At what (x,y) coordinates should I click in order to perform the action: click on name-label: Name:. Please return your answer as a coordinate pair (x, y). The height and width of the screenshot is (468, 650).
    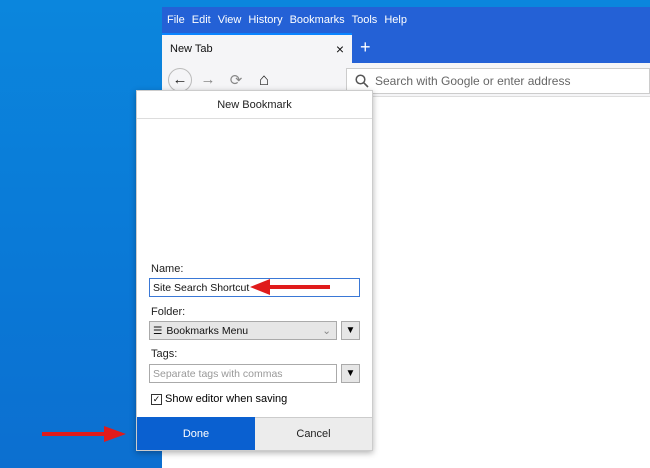
    Looking at the image, I should click on (167, 269).